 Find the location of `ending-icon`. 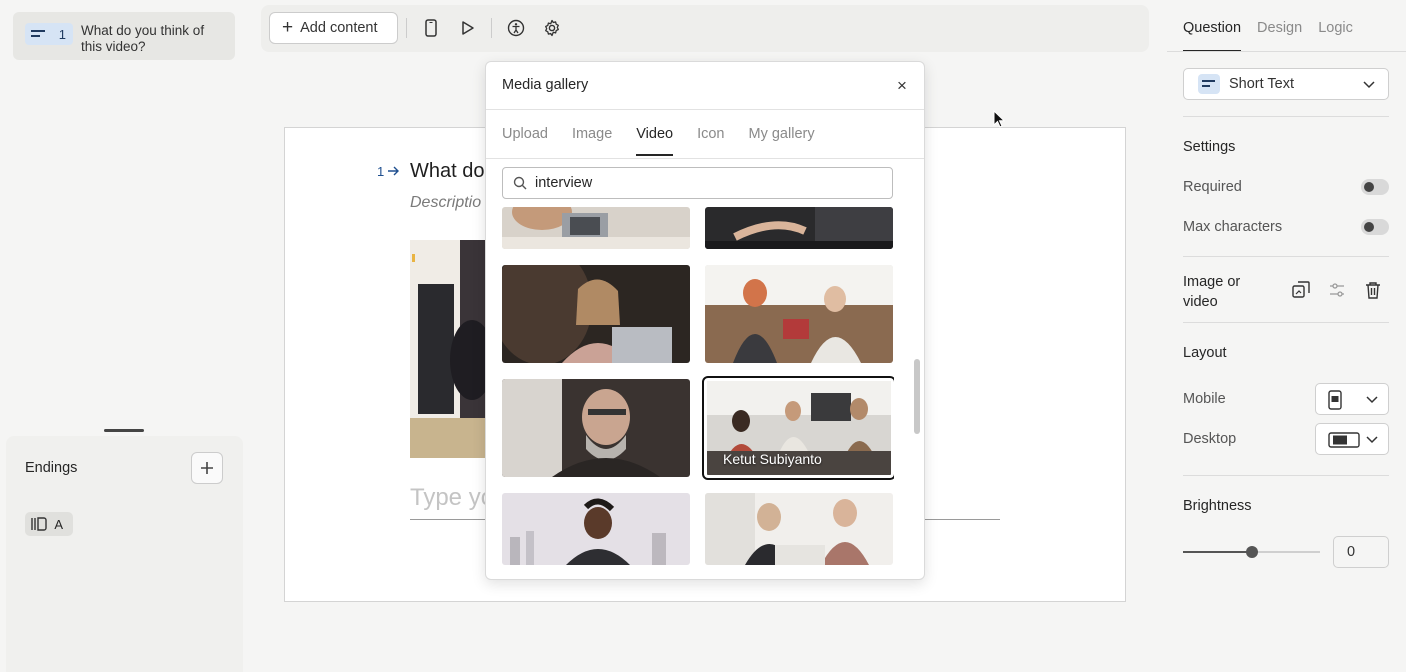

ending-icon is located at coordinates (39, 524).